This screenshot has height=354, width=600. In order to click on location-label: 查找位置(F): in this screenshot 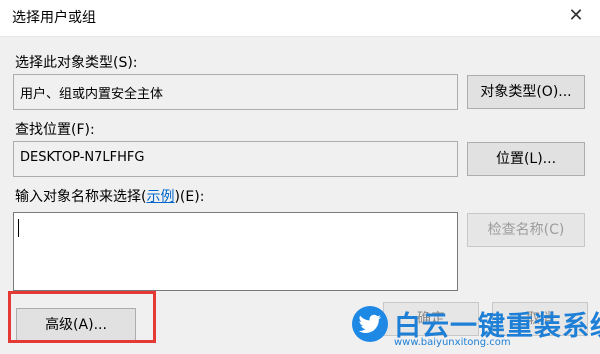, I will do `click(55, 130)`.